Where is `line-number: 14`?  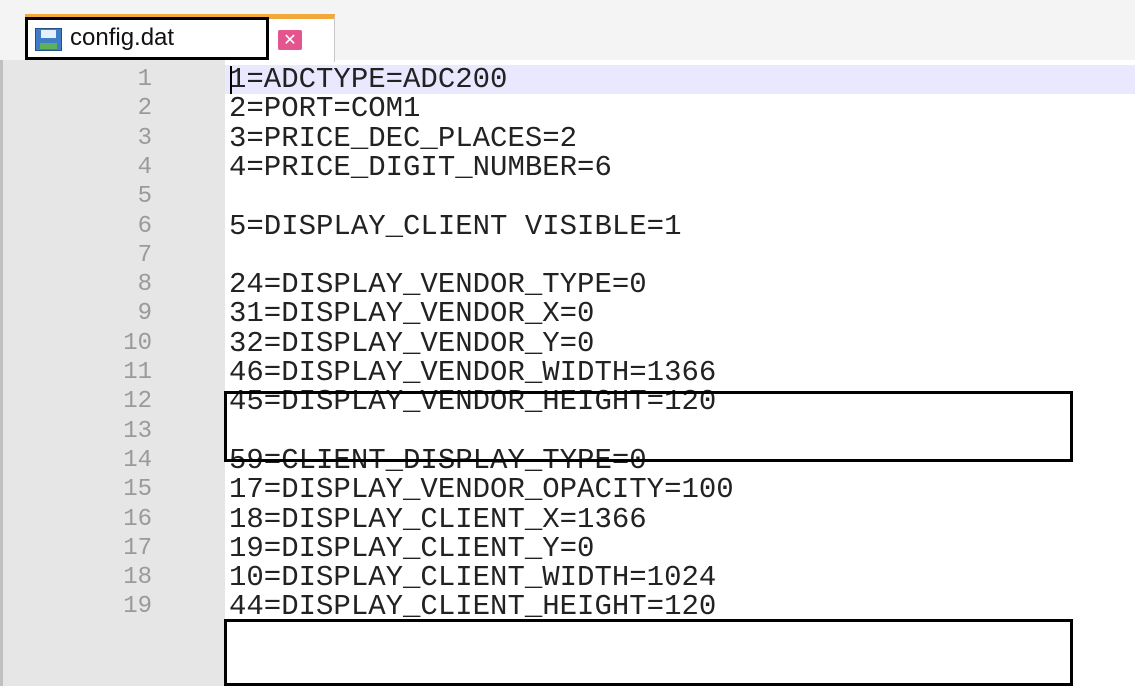 line-number: 14 is located at coordinates (137, 460).